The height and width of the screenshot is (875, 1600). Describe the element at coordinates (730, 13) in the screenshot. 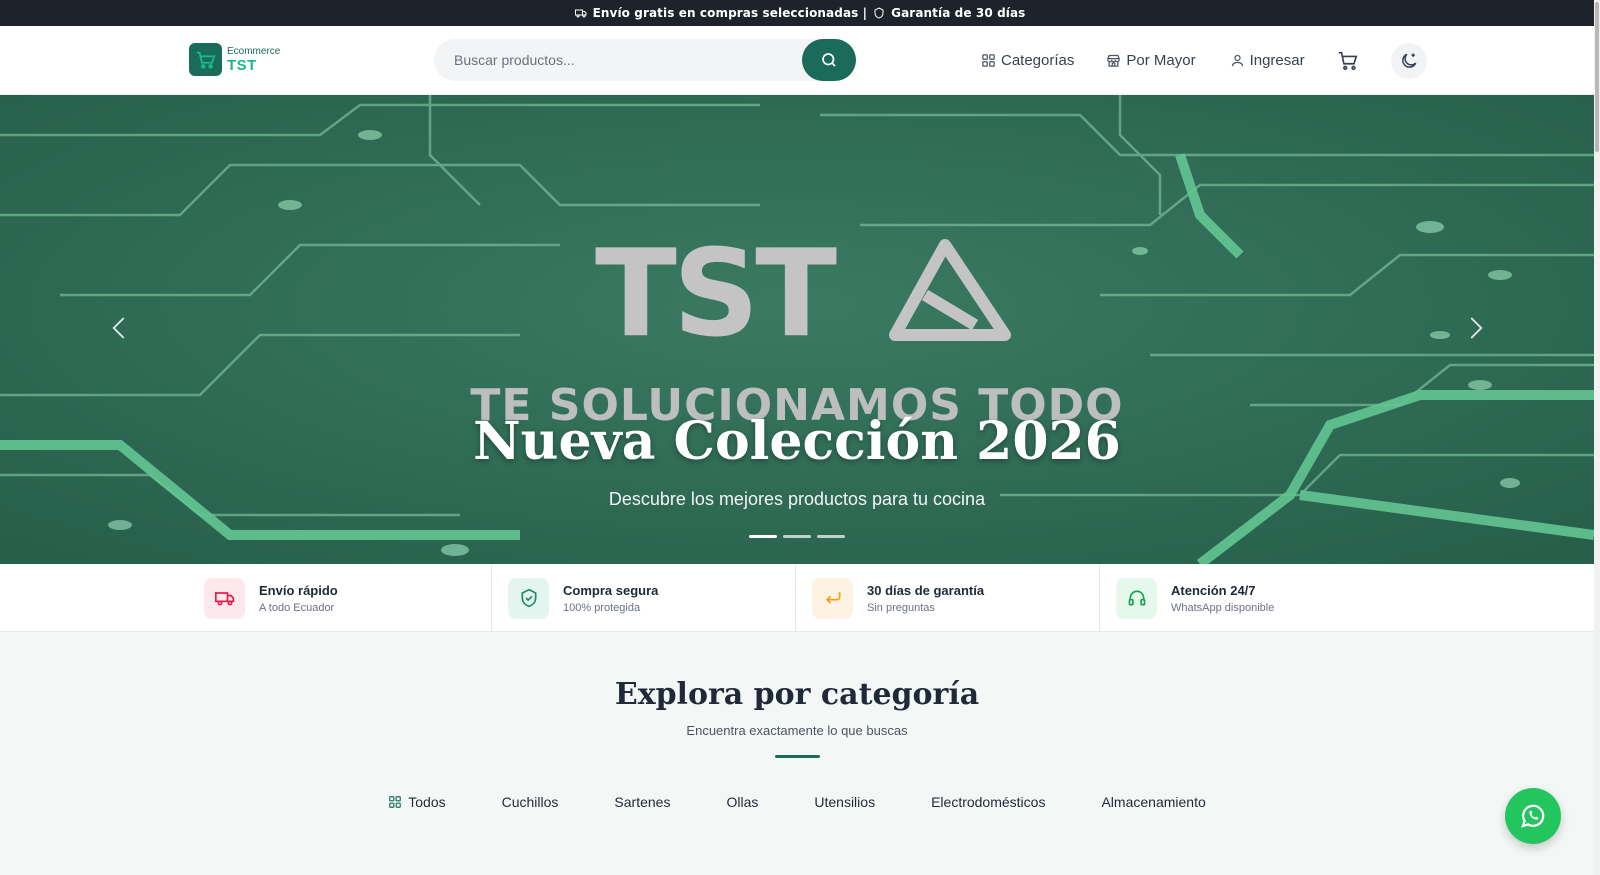

I see `announcement-text: Envío gratis en compras seleccionadas |` at that location.